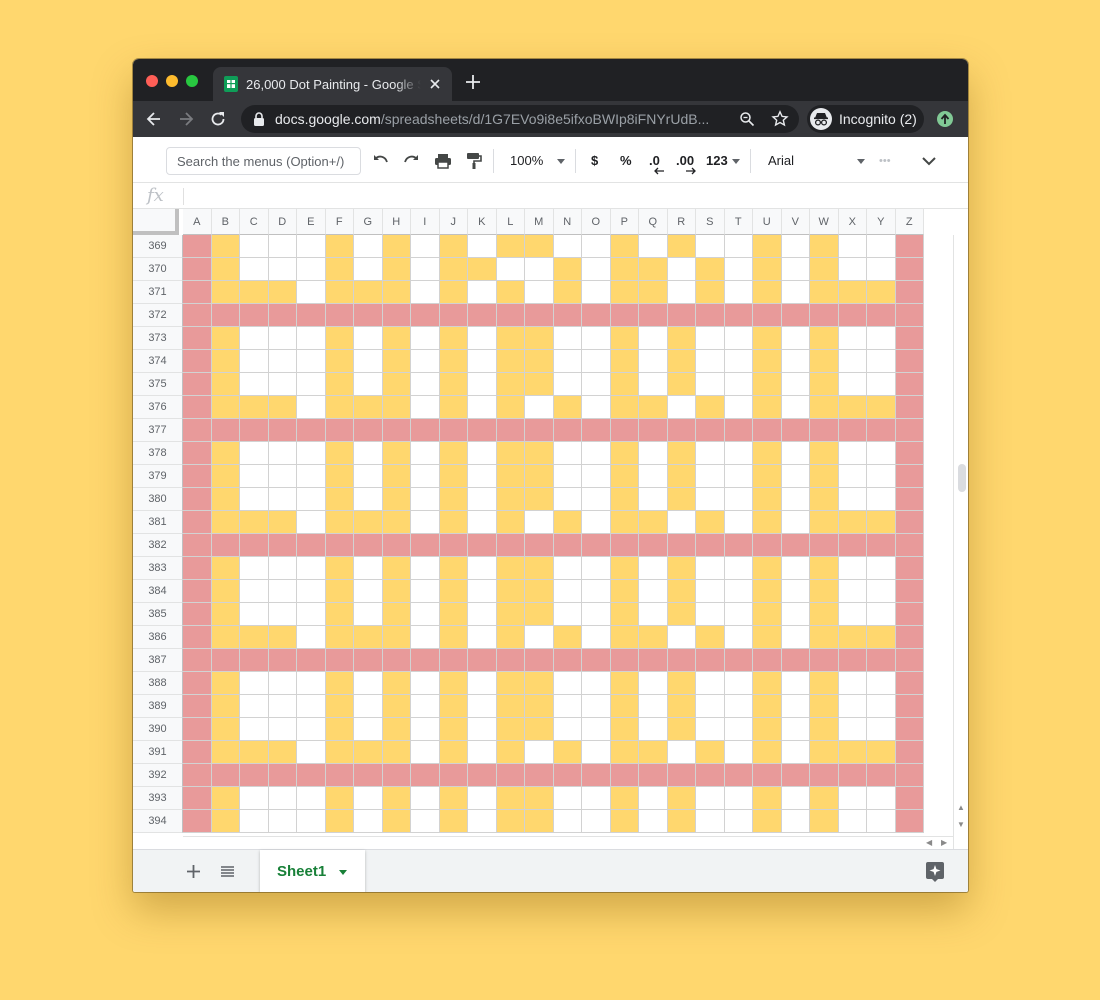 This screenshot has width=1100, height=1000. Describe the element at coordinates (852, 821) in the screenshot. I see `cell-x394` at that location.